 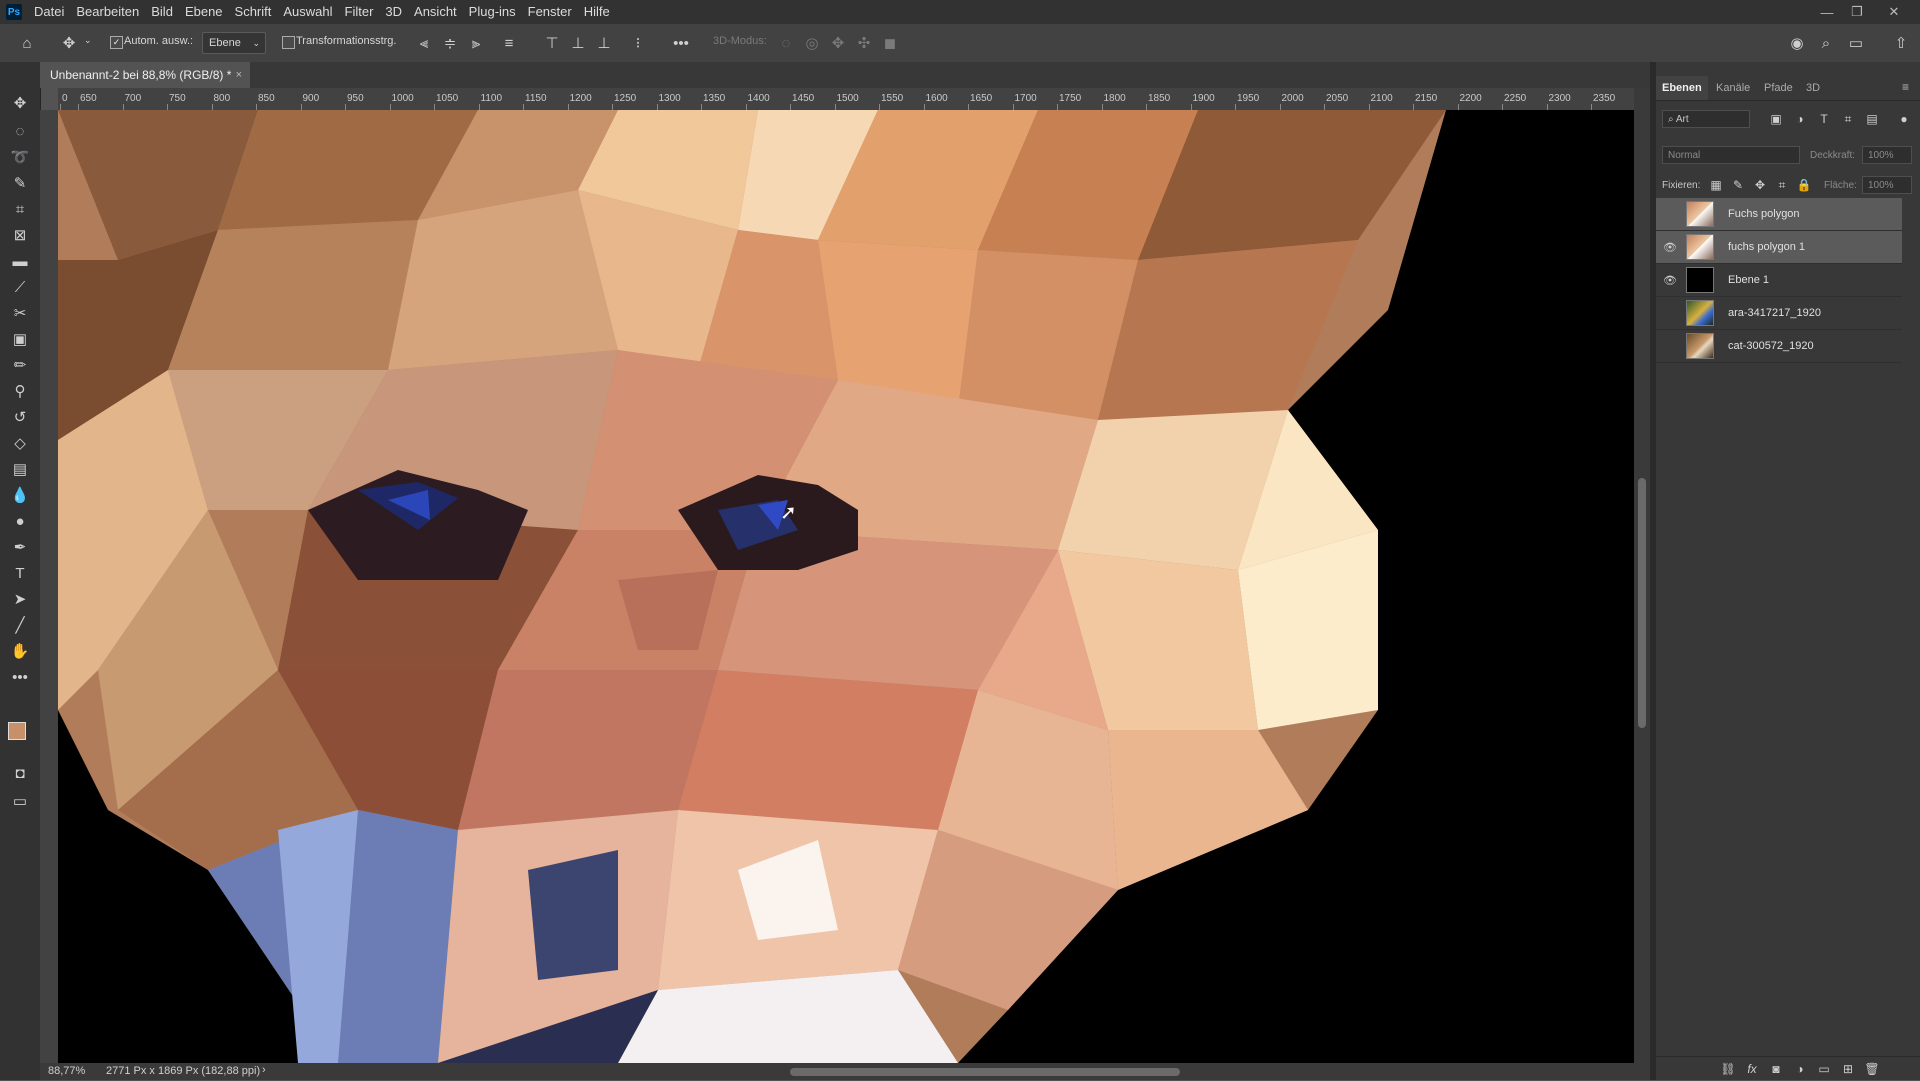 What do you see at coordinates (20, 209) in the screenshot?
I see `crop-tool-icon: ⌗` at bounding box center [20, 209].